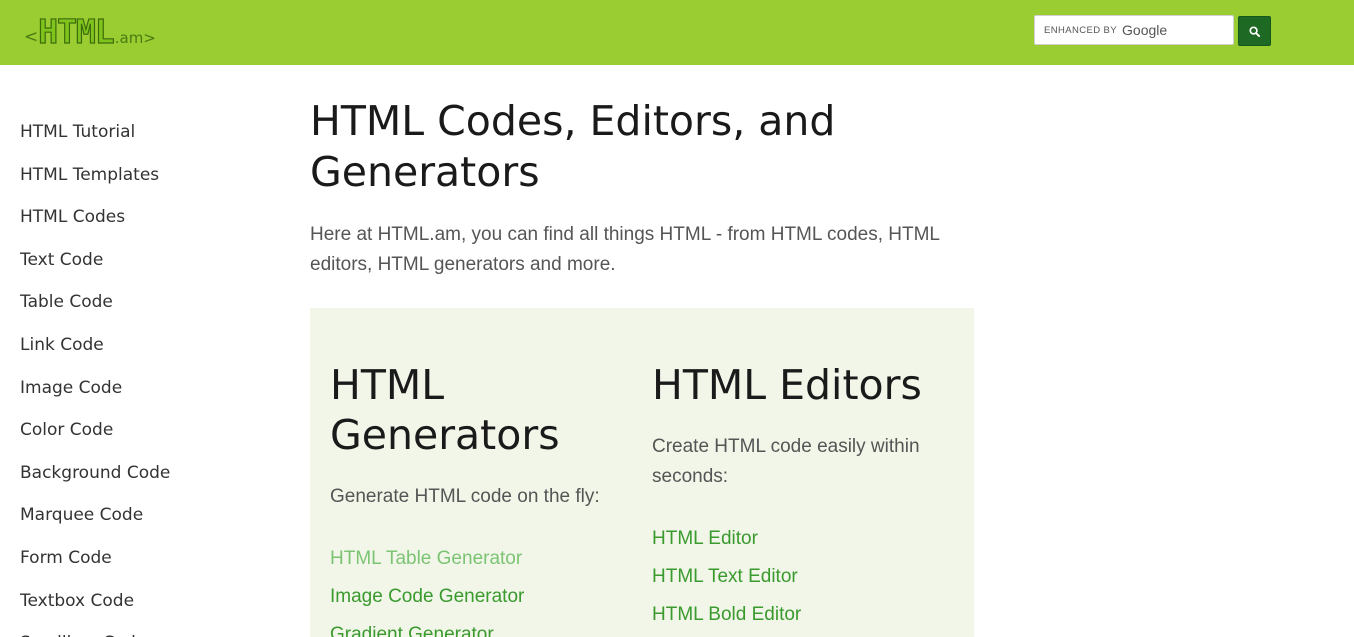 Image resolution: width=1354 pixels, height=637 pixels. What do you see at coordinates (145, 559) in the screenshot?
I see `sidebar-item-form-code: Form Code` at bounding box center [145, 559].